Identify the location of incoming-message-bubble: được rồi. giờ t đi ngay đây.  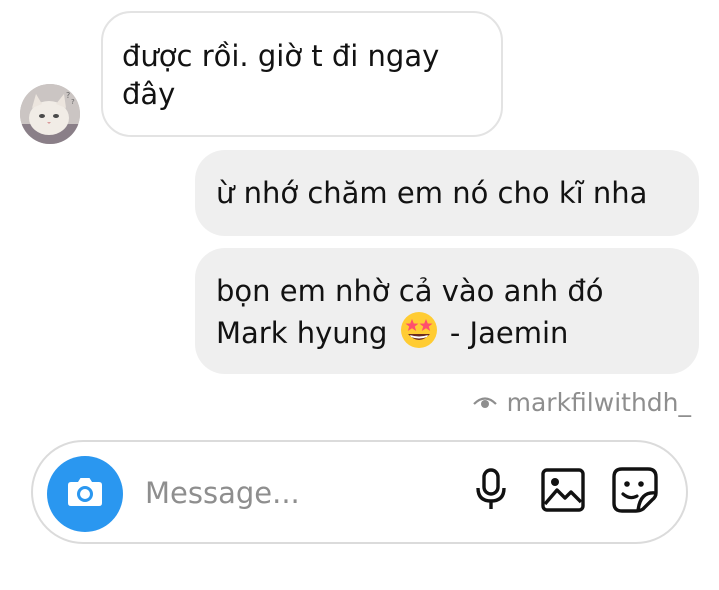
(302, 74).